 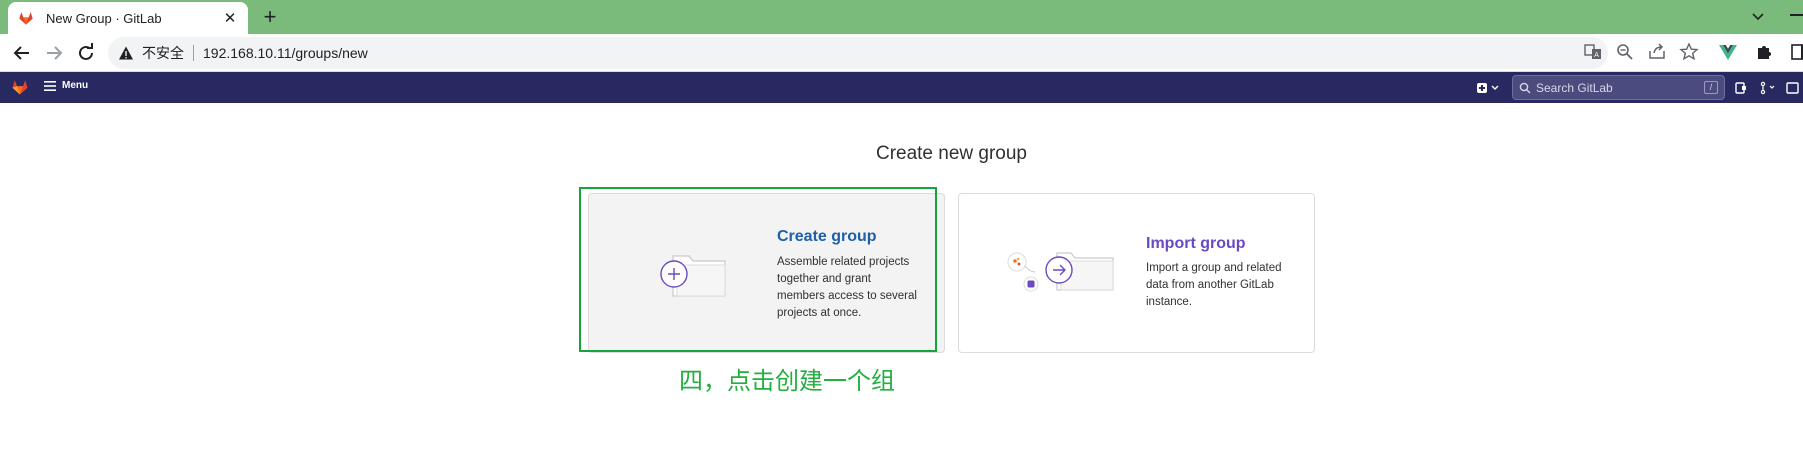 What do you see at coordinates (22, 53) in the screenshot?
I see `back-arrow-icon` at bounding box center [22, 53].